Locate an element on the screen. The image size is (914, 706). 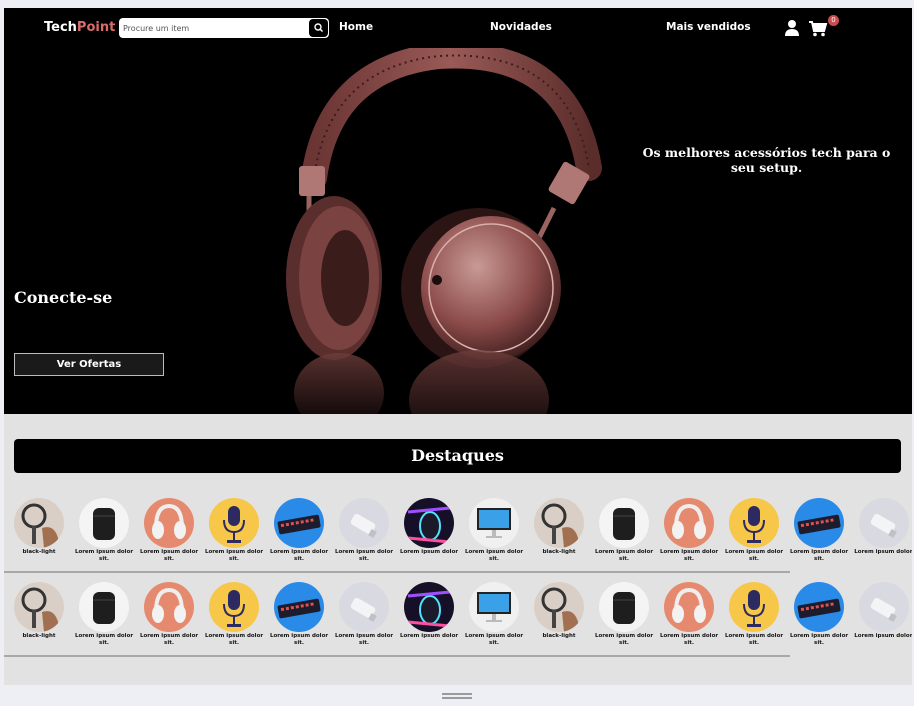
account-button is located at coordinates (792, 30).